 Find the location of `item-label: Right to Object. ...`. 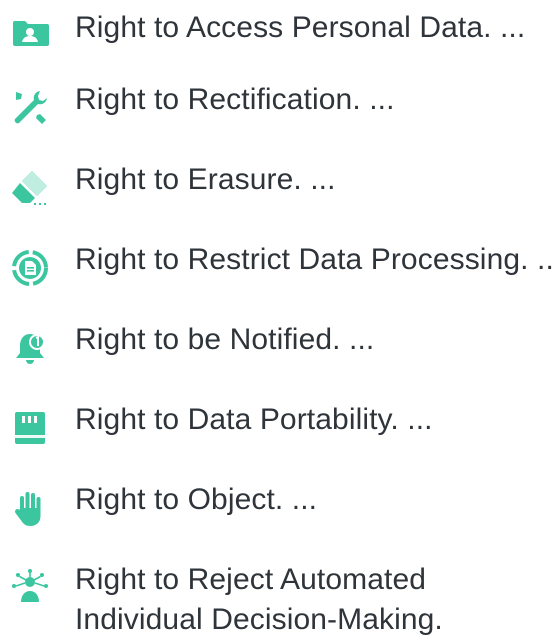

item-label: Right to Object. ... is located at coordinates (196, 499).